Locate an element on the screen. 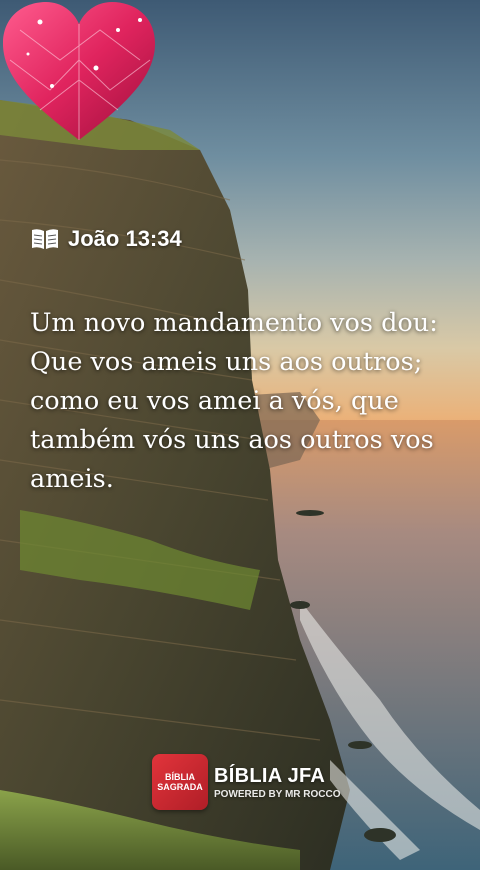 The height and width of the screenshot is (870, 480). logo-badge: BÍBLIA SAGRADA is located at coordinates (180, 782).